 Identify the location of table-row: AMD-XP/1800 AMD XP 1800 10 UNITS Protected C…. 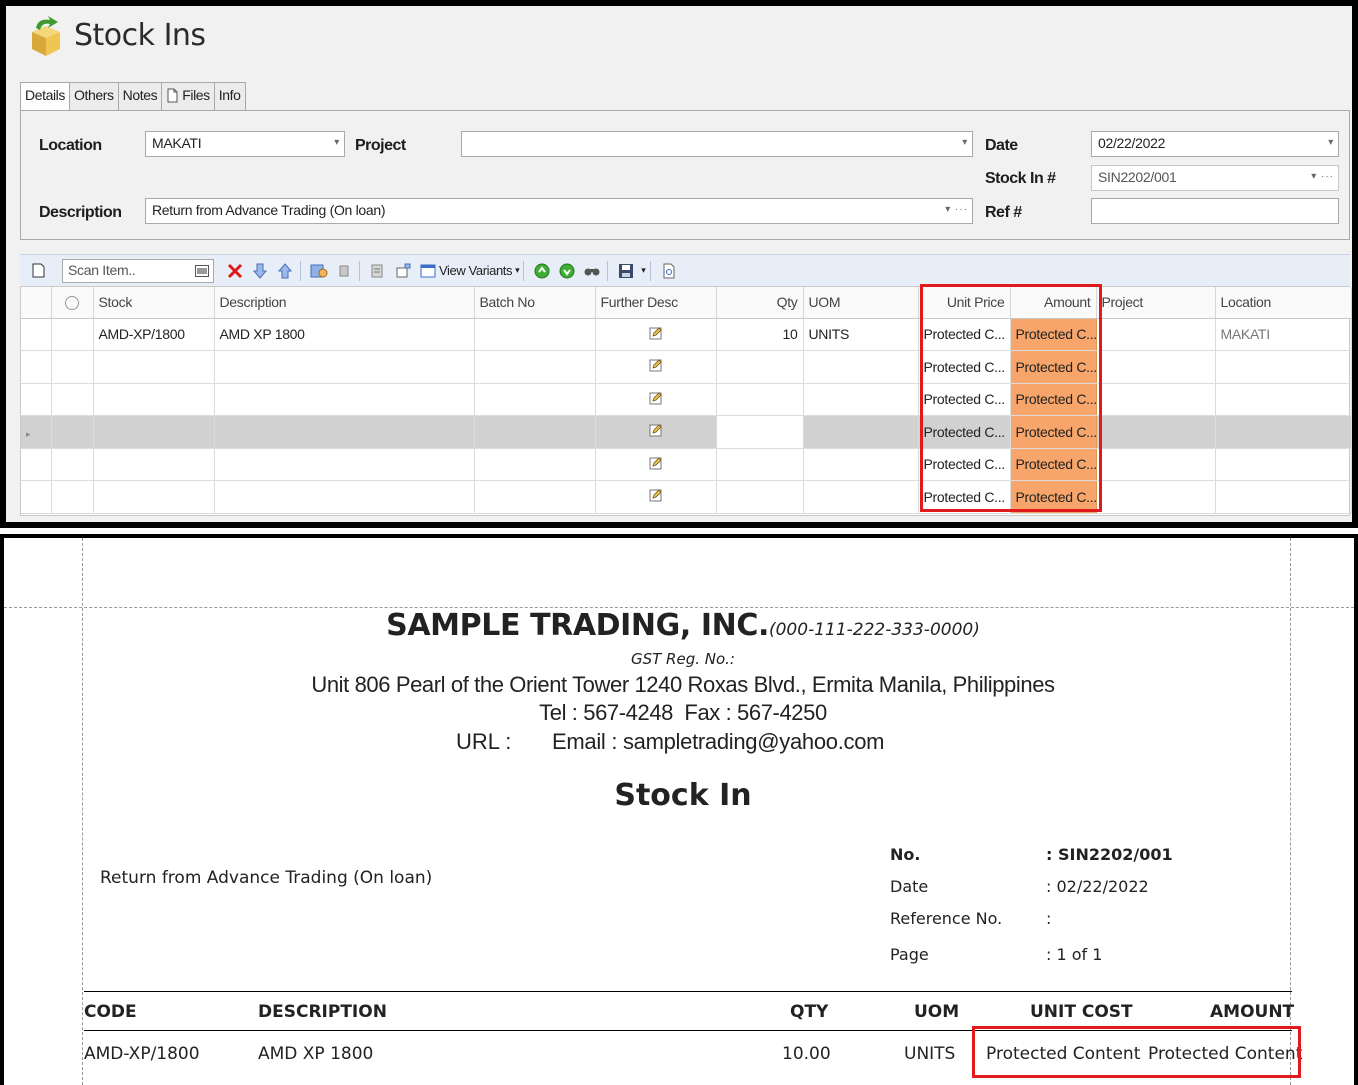
(686, 334).